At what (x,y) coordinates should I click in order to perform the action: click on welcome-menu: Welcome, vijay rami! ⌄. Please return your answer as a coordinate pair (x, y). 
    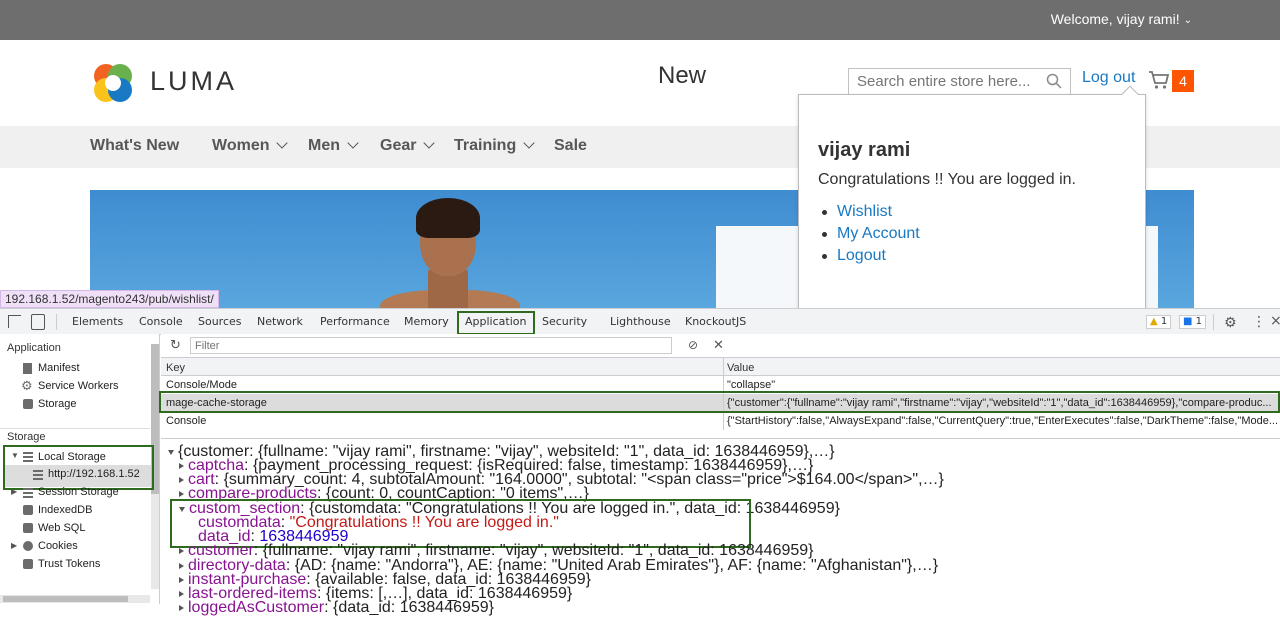
    Looking at the image, I should click on (1121, 19).